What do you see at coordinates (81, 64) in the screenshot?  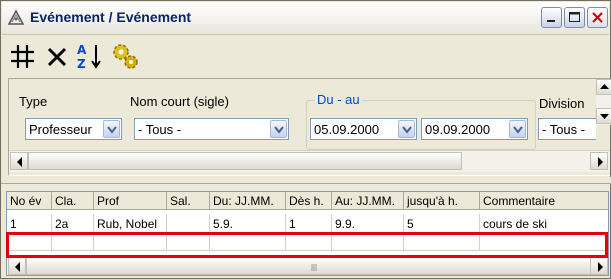 I see `svg-text: Z` at bounding box center [81, 64].